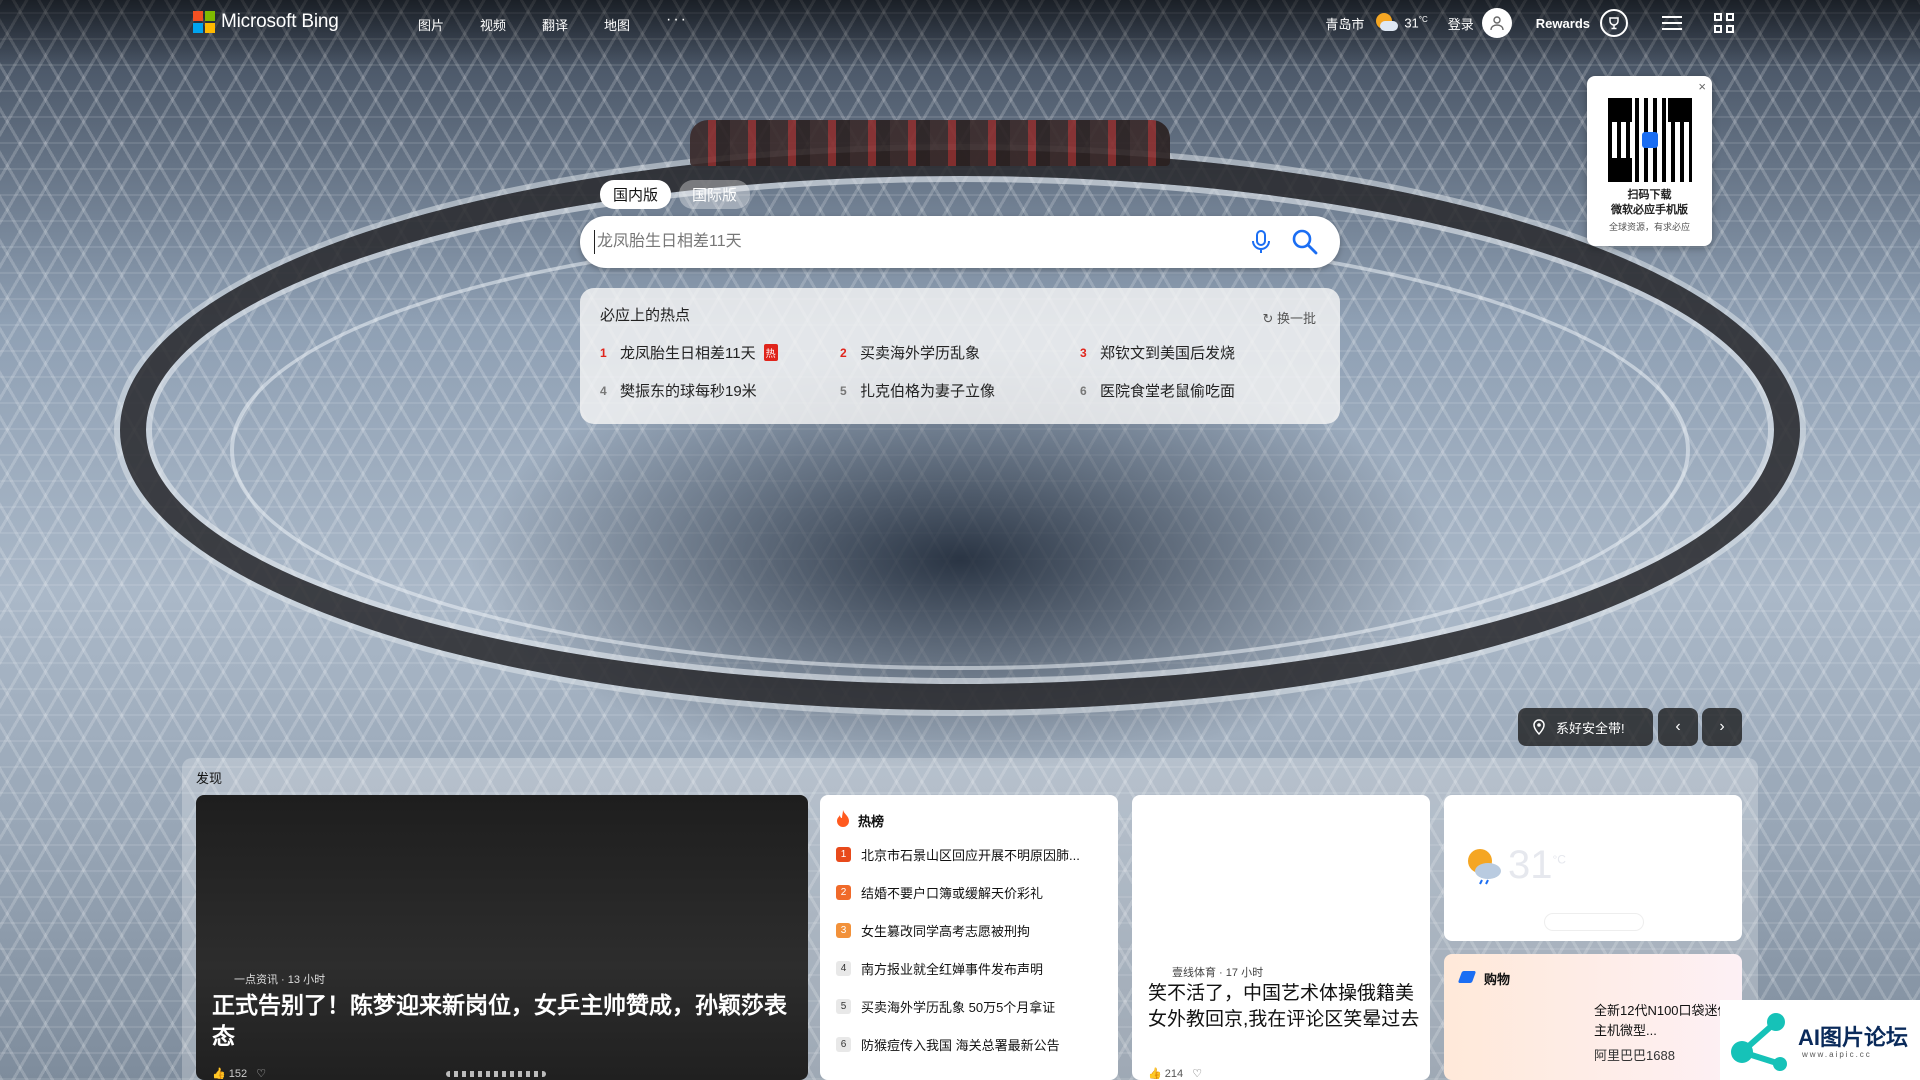  What do you see at coordinates (1497, 979) in the screenshot?
I see `shopping-title: 购物` at bounding box center [1497, 979].